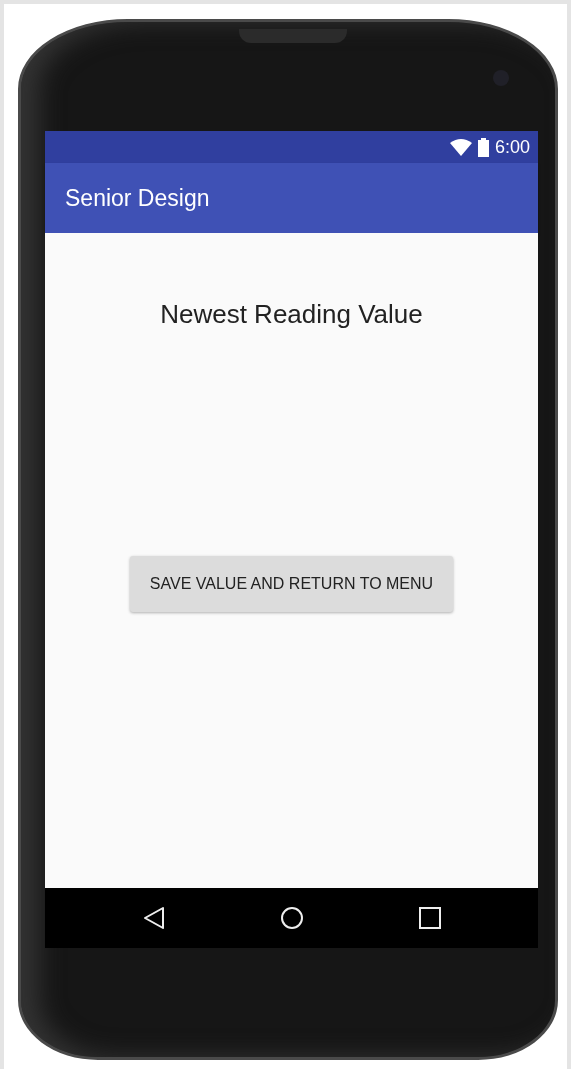  Describe the element at coordinates (153, 918) in the screenshot. I see `back-icon` at that location.